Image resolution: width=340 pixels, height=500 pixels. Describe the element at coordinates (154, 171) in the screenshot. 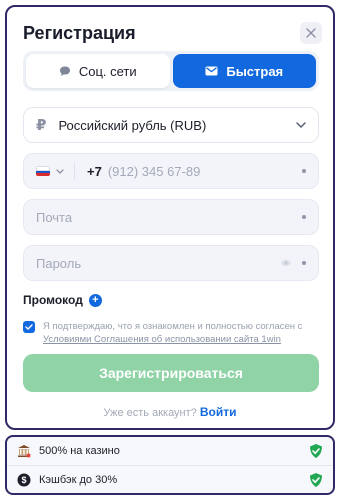

I see `phone-input: (912) 345 67-89` at that location.